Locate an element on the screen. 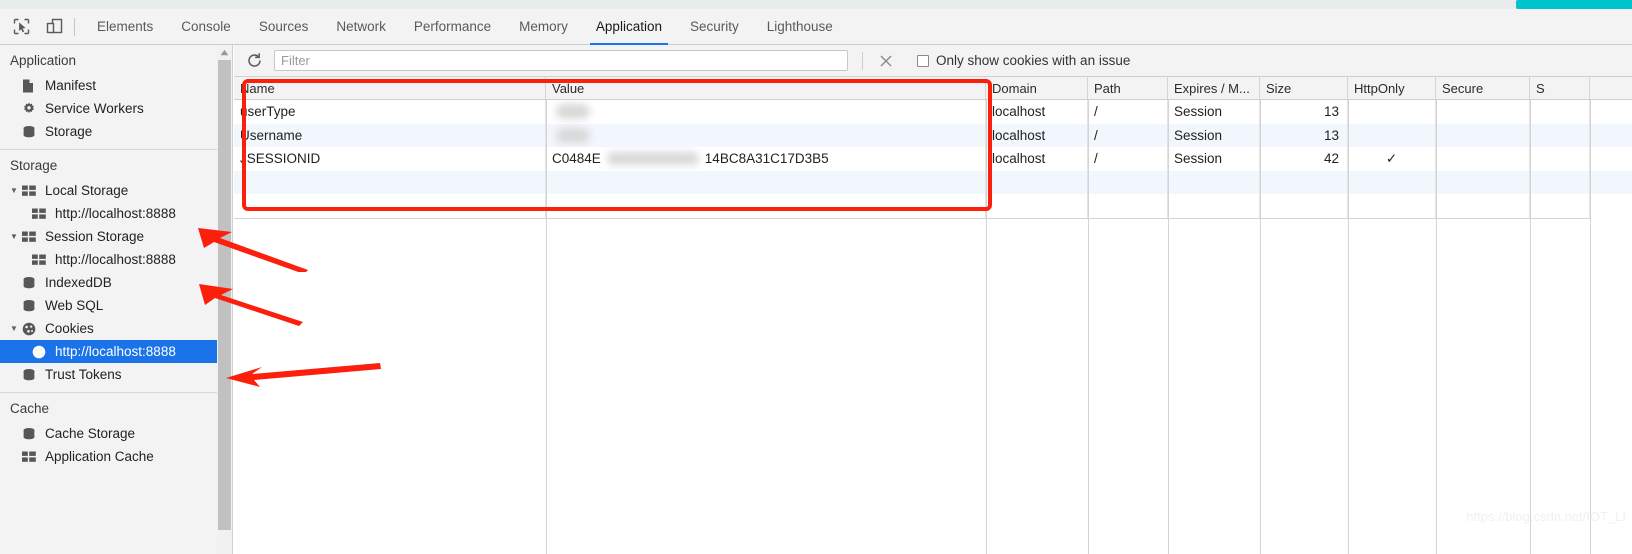  sidebar-item-manifest: Manifest is located at coordinates (109, 85).